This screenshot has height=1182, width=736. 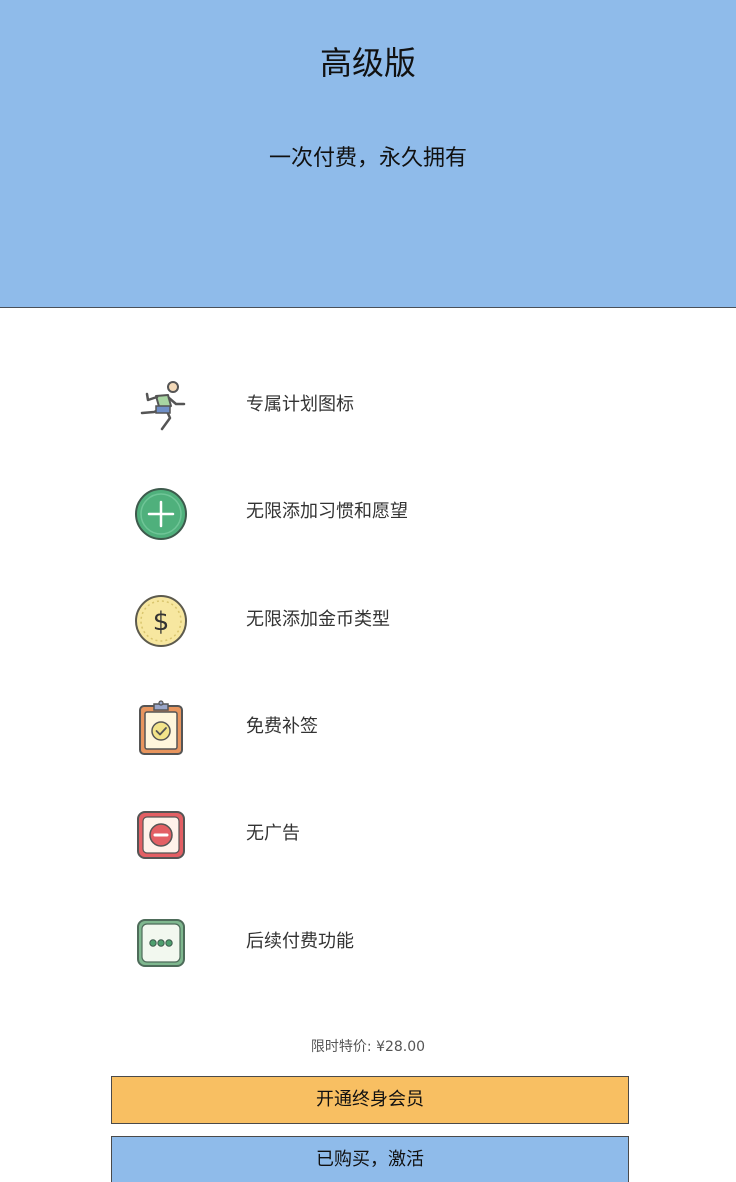 I want to click on feature-label: 无限添加习惯和愿望, so click(x=327, y=511).